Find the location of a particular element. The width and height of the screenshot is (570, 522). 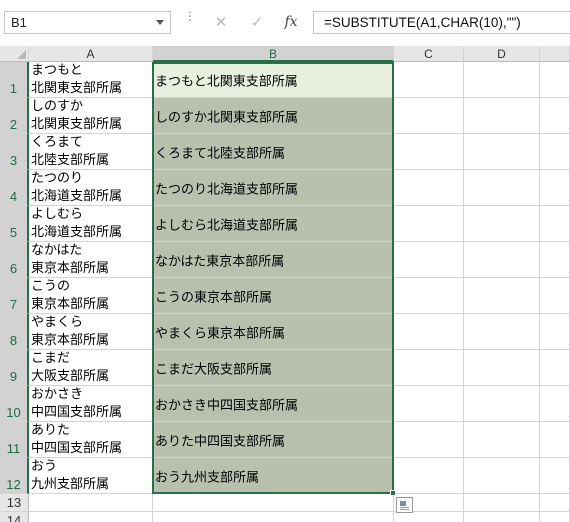

quick-analysis-icon is located at coordinates (404, 505).